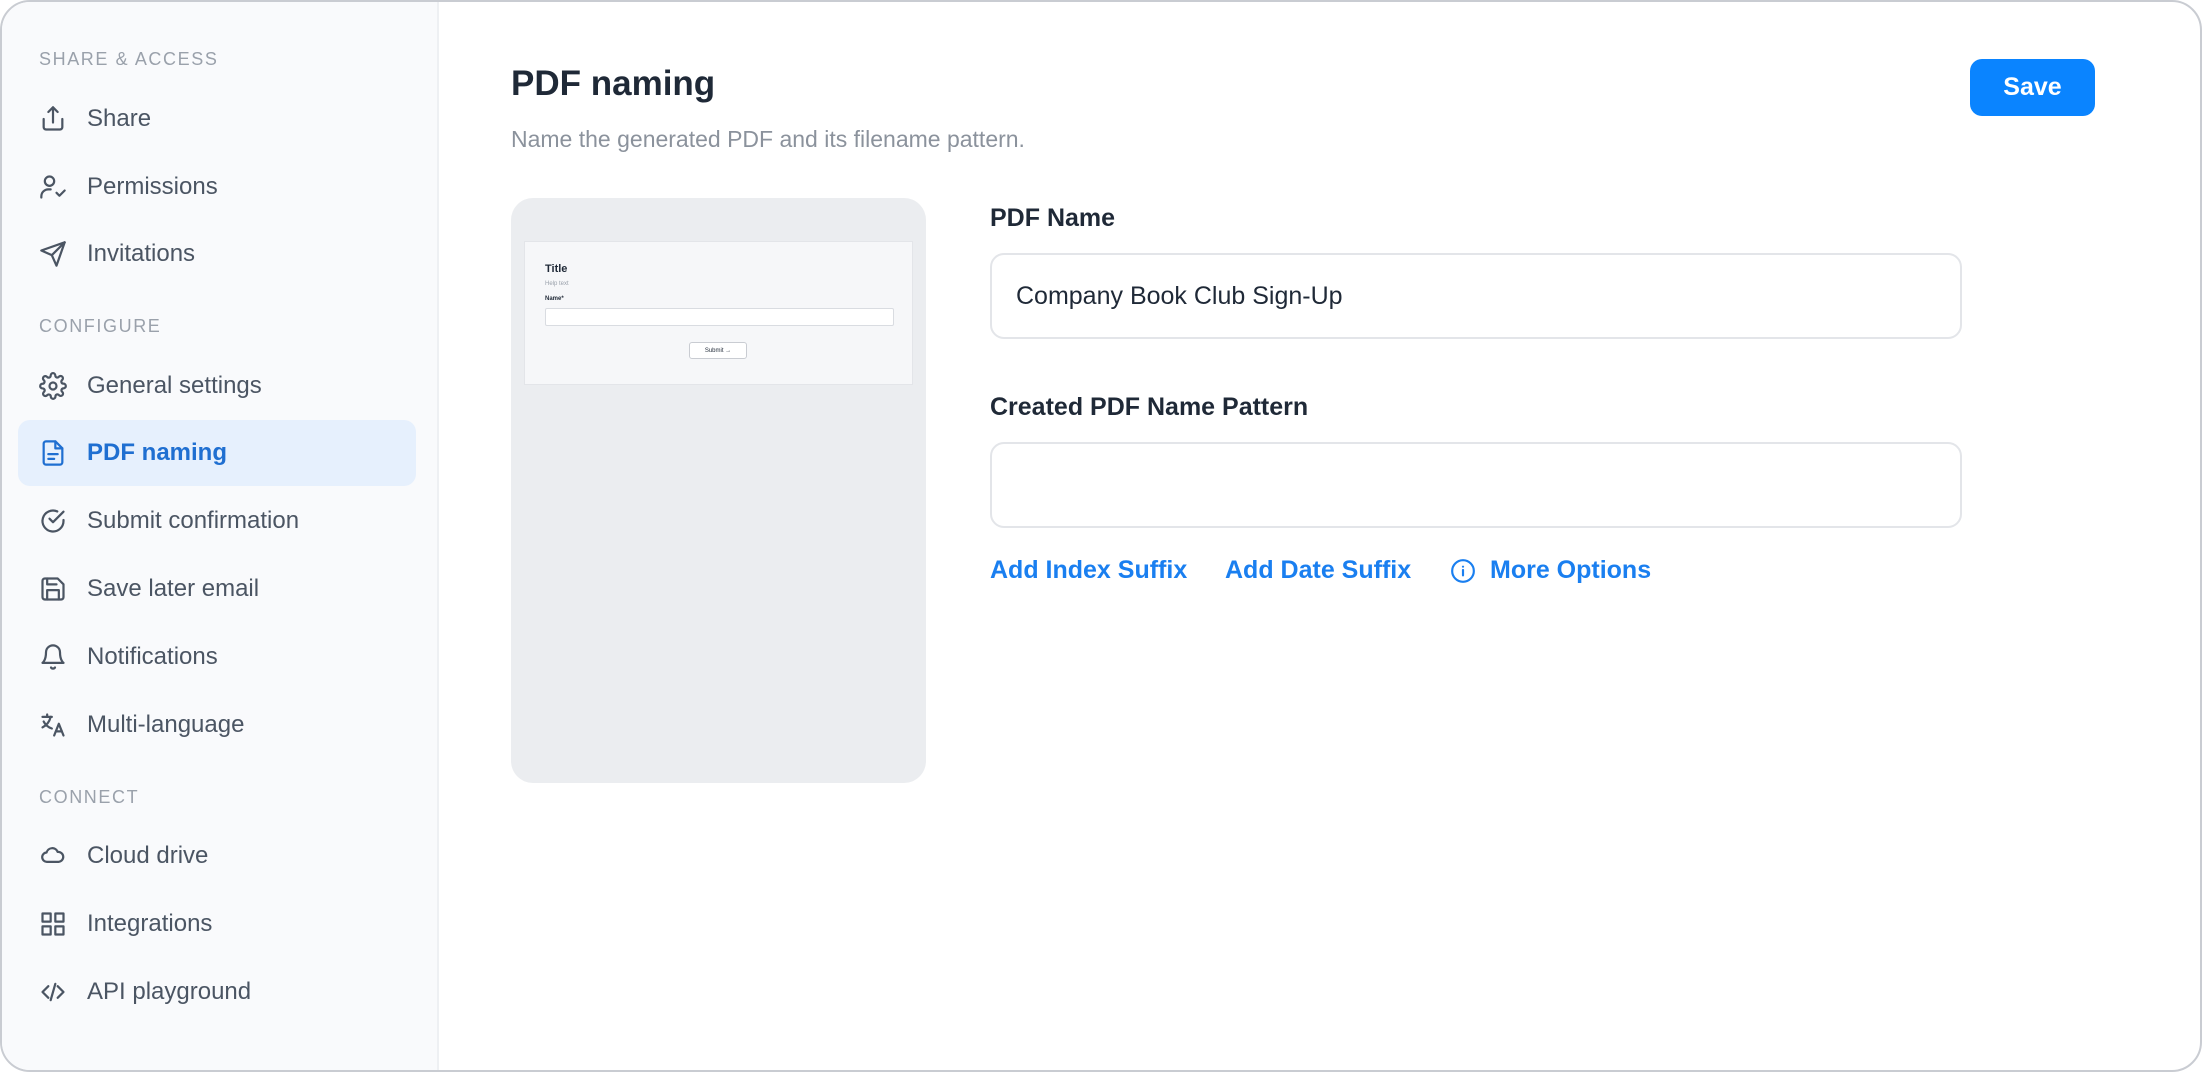 The image size is (2202, 1072). Describe the element at coordinates (193, 520) in the screenshot. I see `sidebar-item-label: Submit confirmation` at that location.